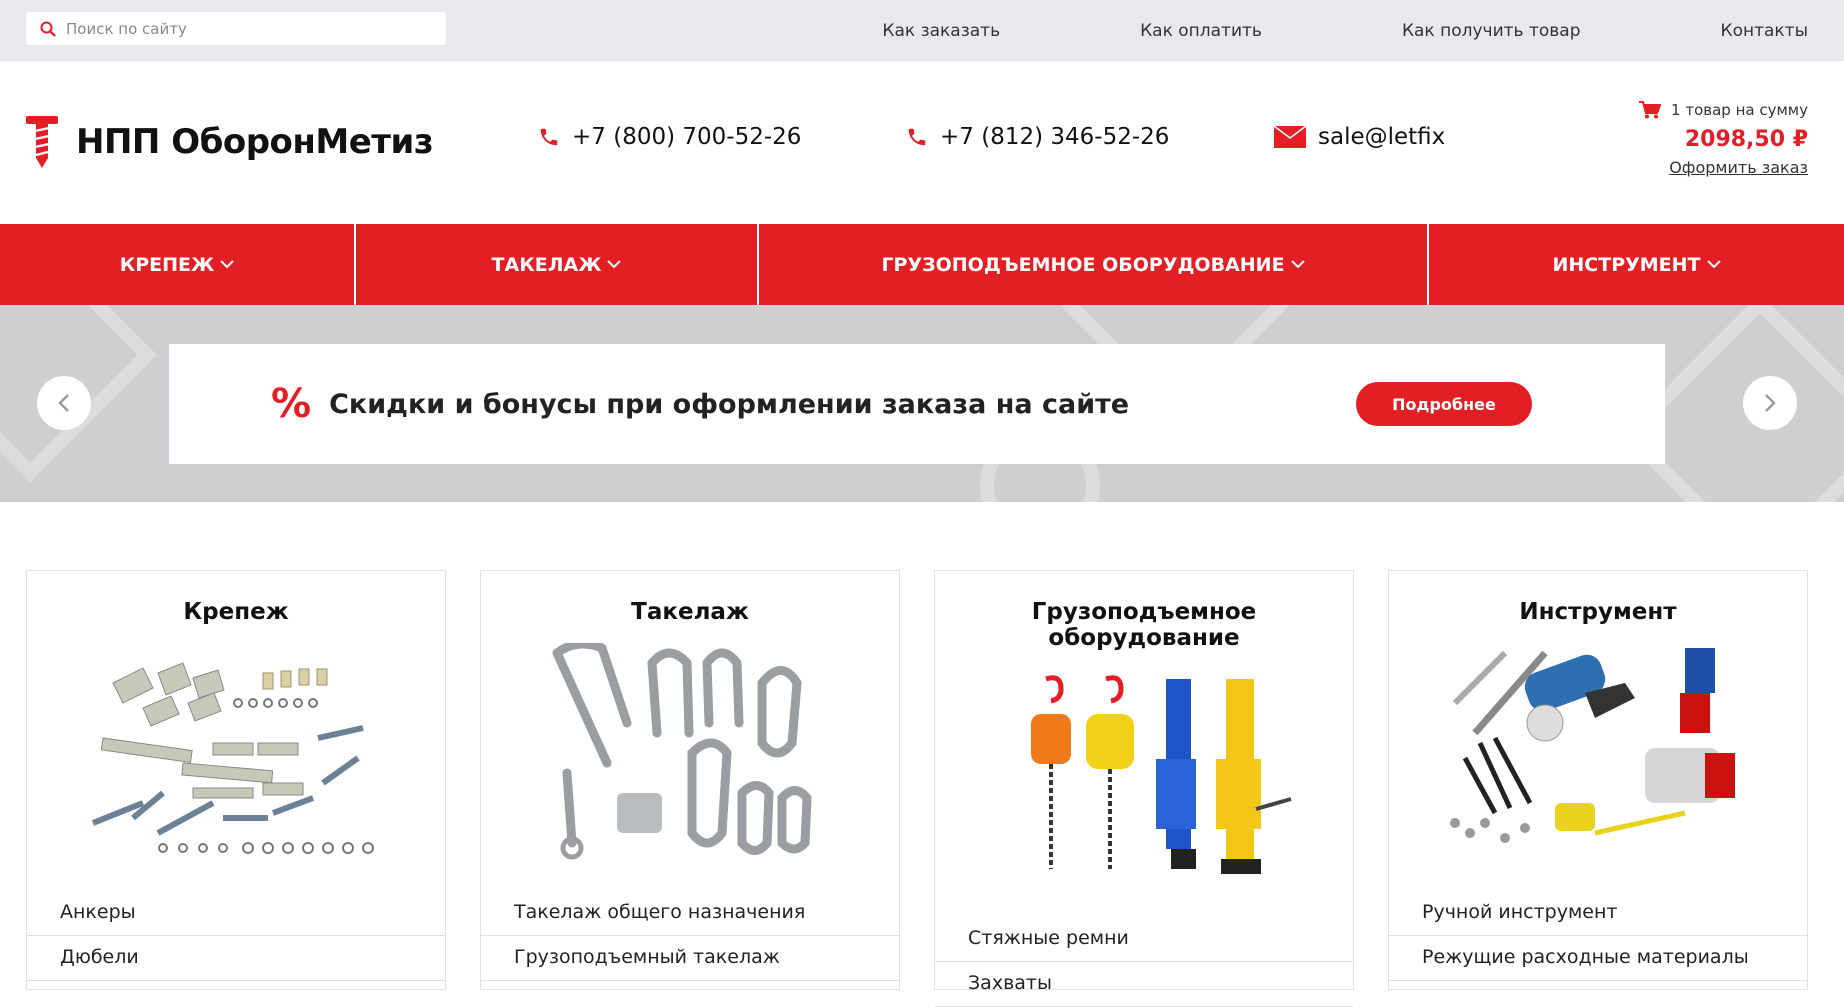 The image size is (1844, 1007). I want to click on carousel-prev-button, so click(64, 403).